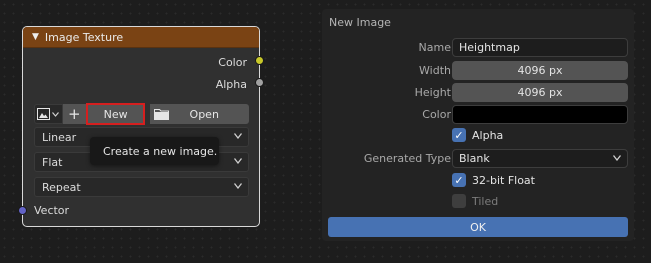 The image size is (651, 263). I want to click on new-button-label: New, so click(115, 114).